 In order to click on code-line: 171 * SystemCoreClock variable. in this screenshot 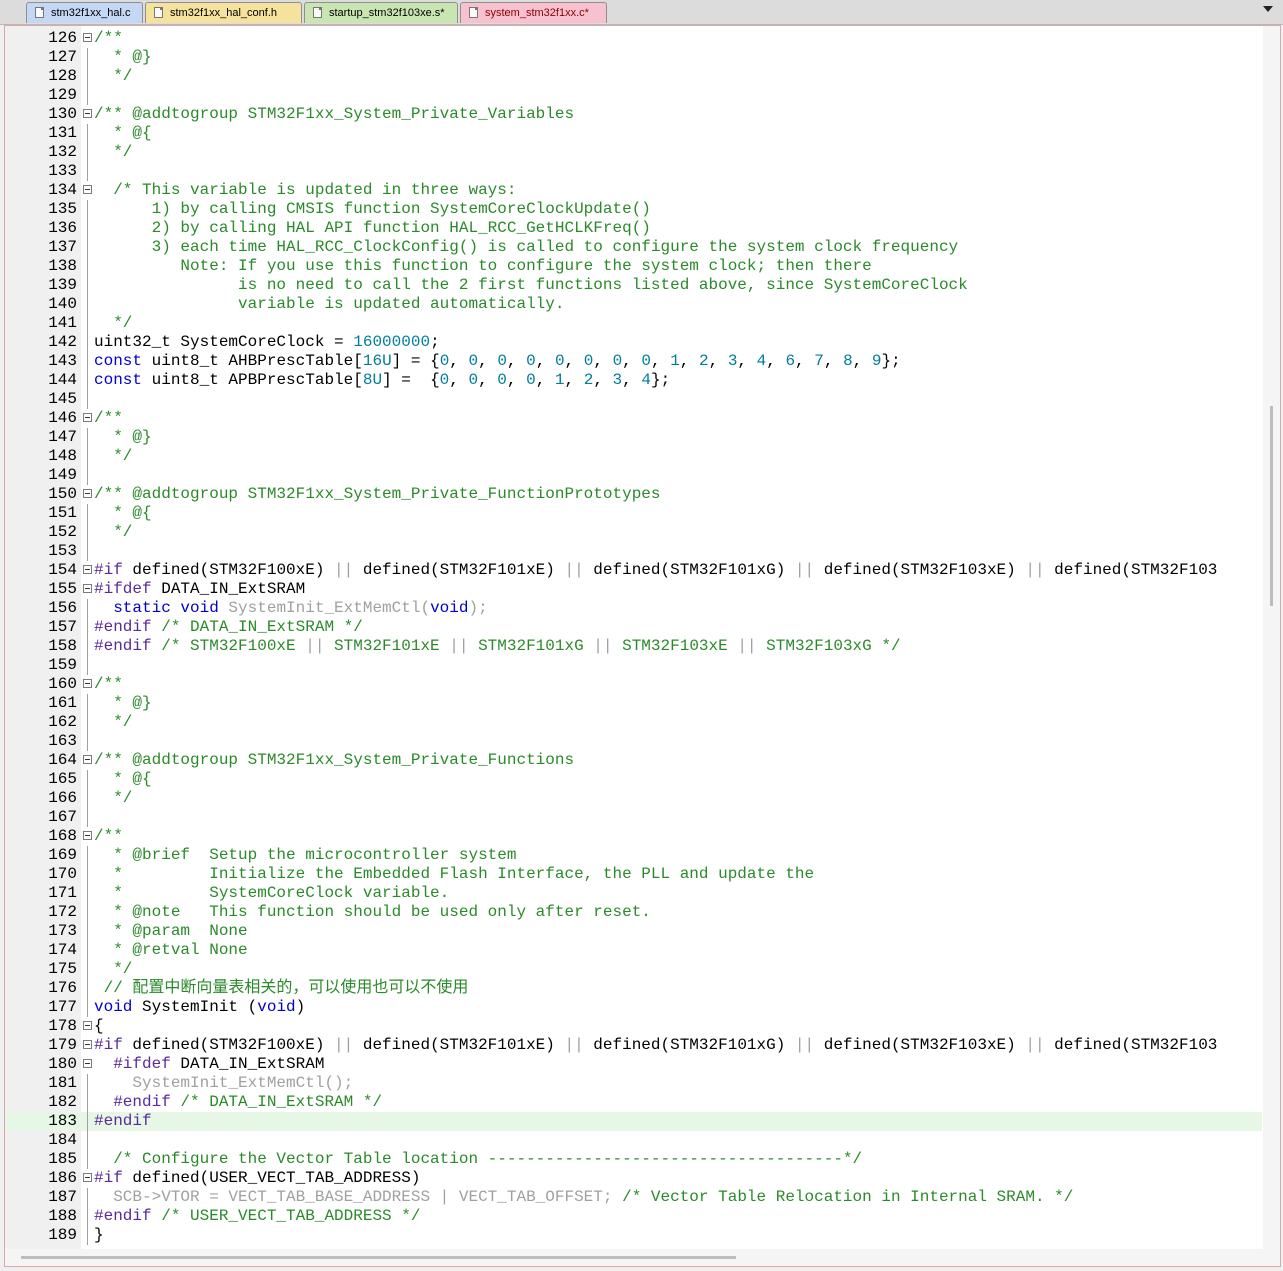, I will do `click(633, 893)`.